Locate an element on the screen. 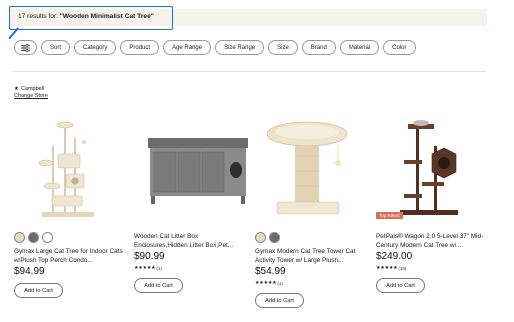  star-icon: ★ is located at coordinates (16, 89).